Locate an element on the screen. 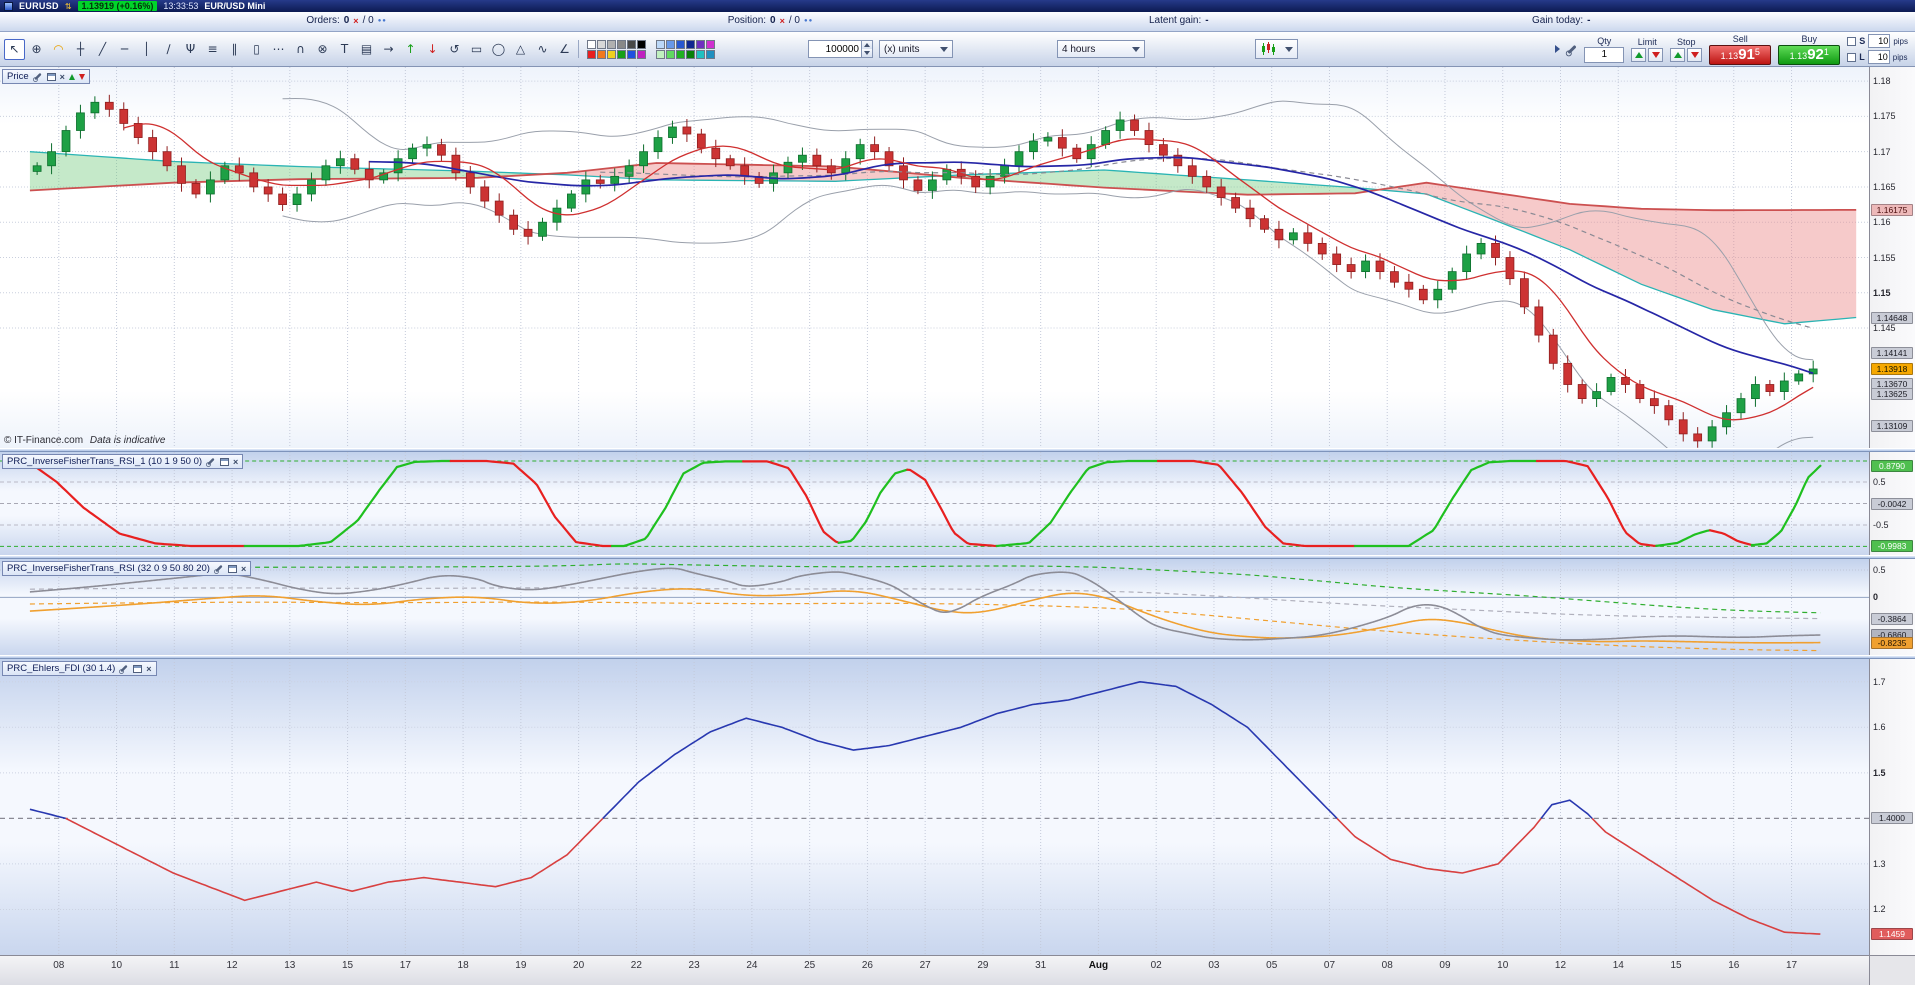 The height and width of the screenshot is (985, 1915). sell-limit-button is located at coordinates (1656, 54).